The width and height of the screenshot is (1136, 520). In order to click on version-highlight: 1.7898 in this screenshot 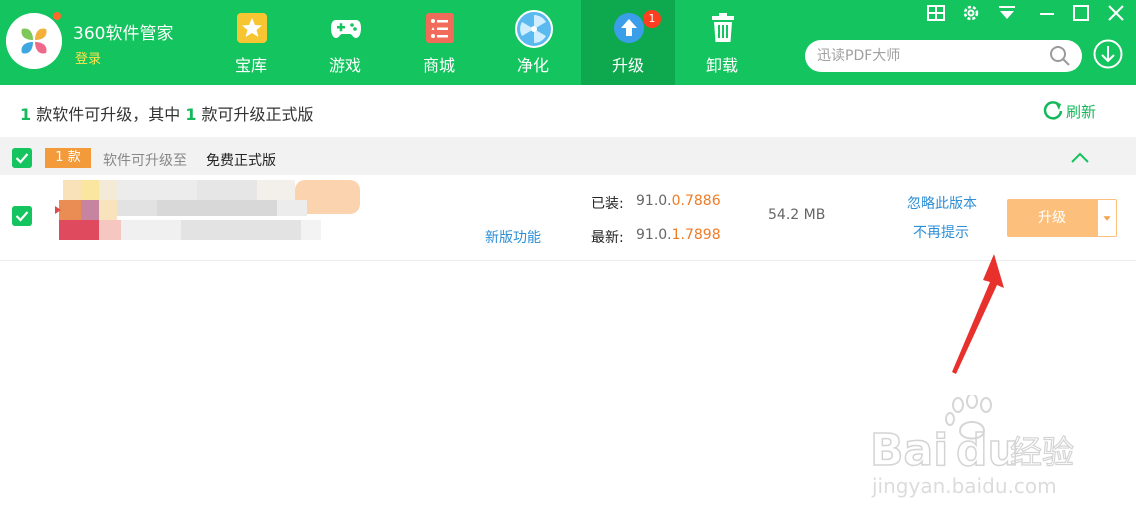, I will do `click(696, 235)`.